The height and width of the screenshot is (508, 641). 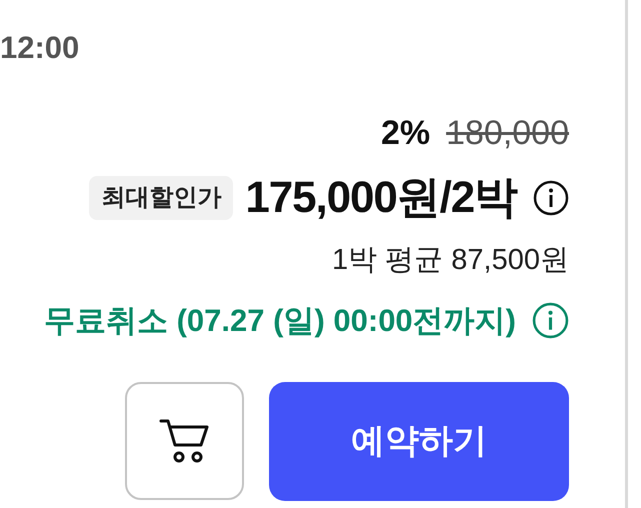 I want to click on total-price: 175,000원/2박, so click(x=381, y=198).